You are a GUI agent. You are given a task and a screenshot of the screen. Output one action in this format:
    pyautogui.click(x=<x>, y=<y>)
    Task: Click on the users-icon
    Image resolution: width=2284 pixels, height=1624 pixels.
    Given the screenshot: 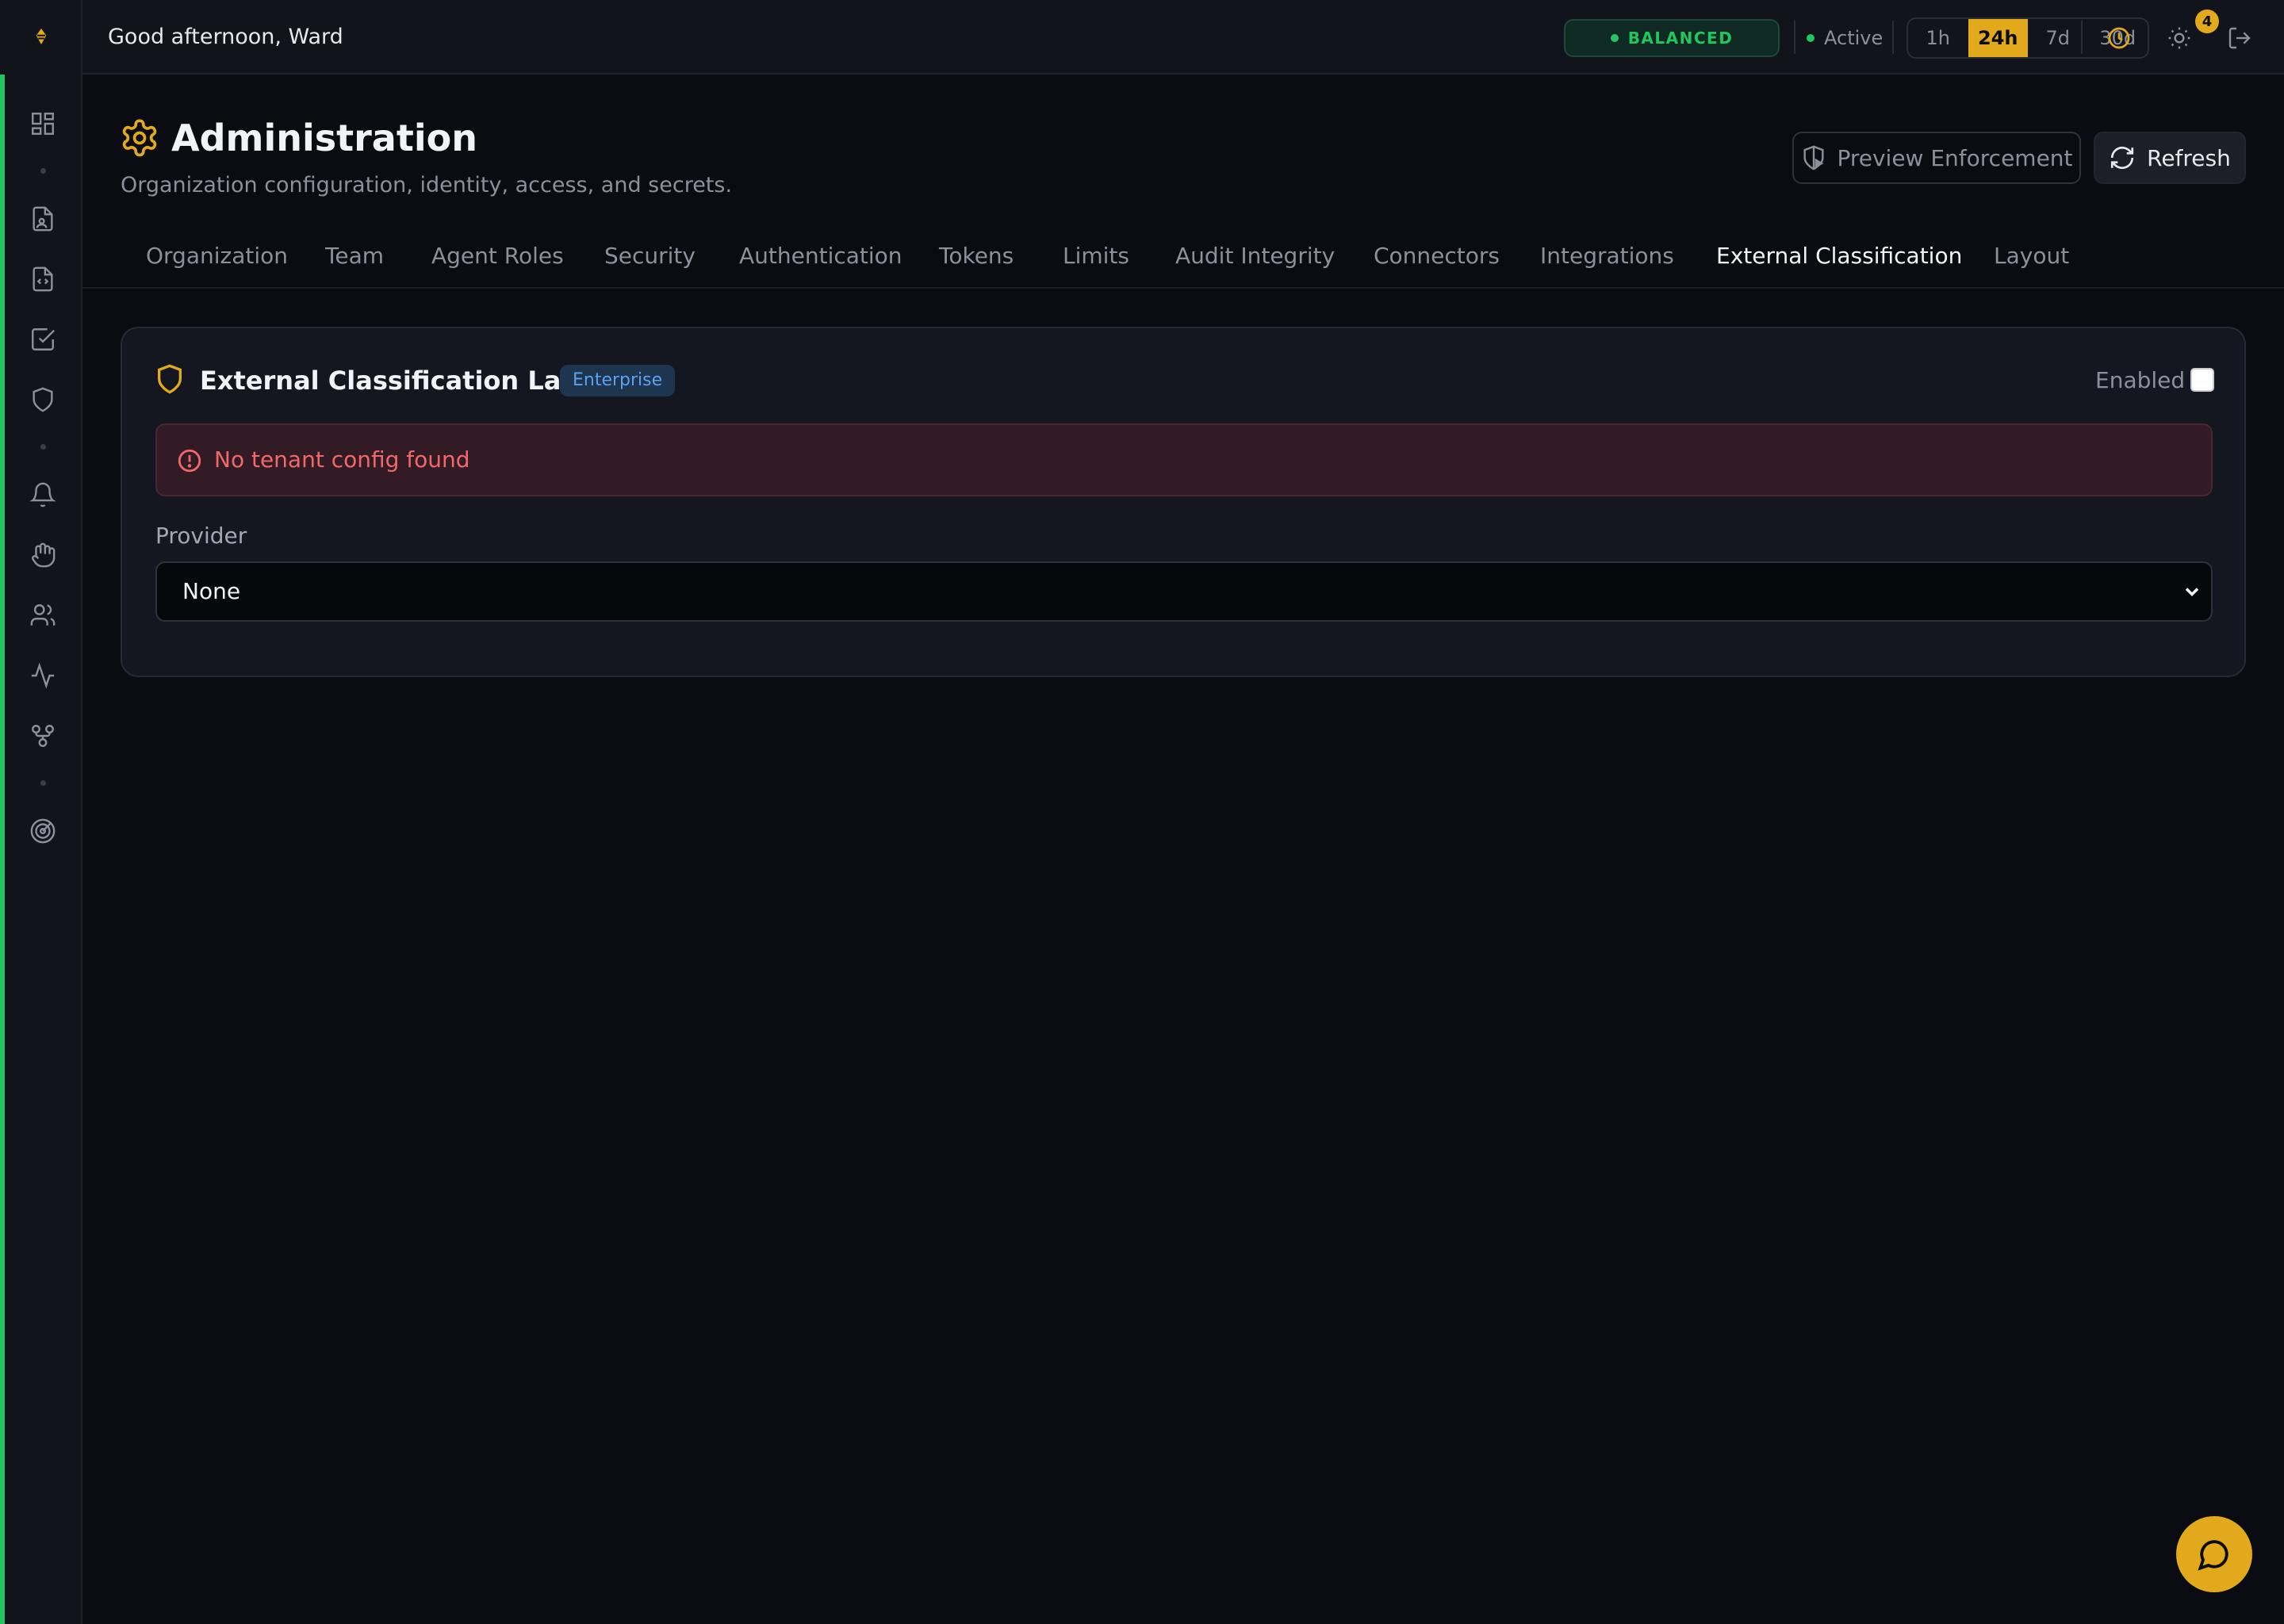 What is the action you would take?
    pyautogui.click(x=43, y=615)
    